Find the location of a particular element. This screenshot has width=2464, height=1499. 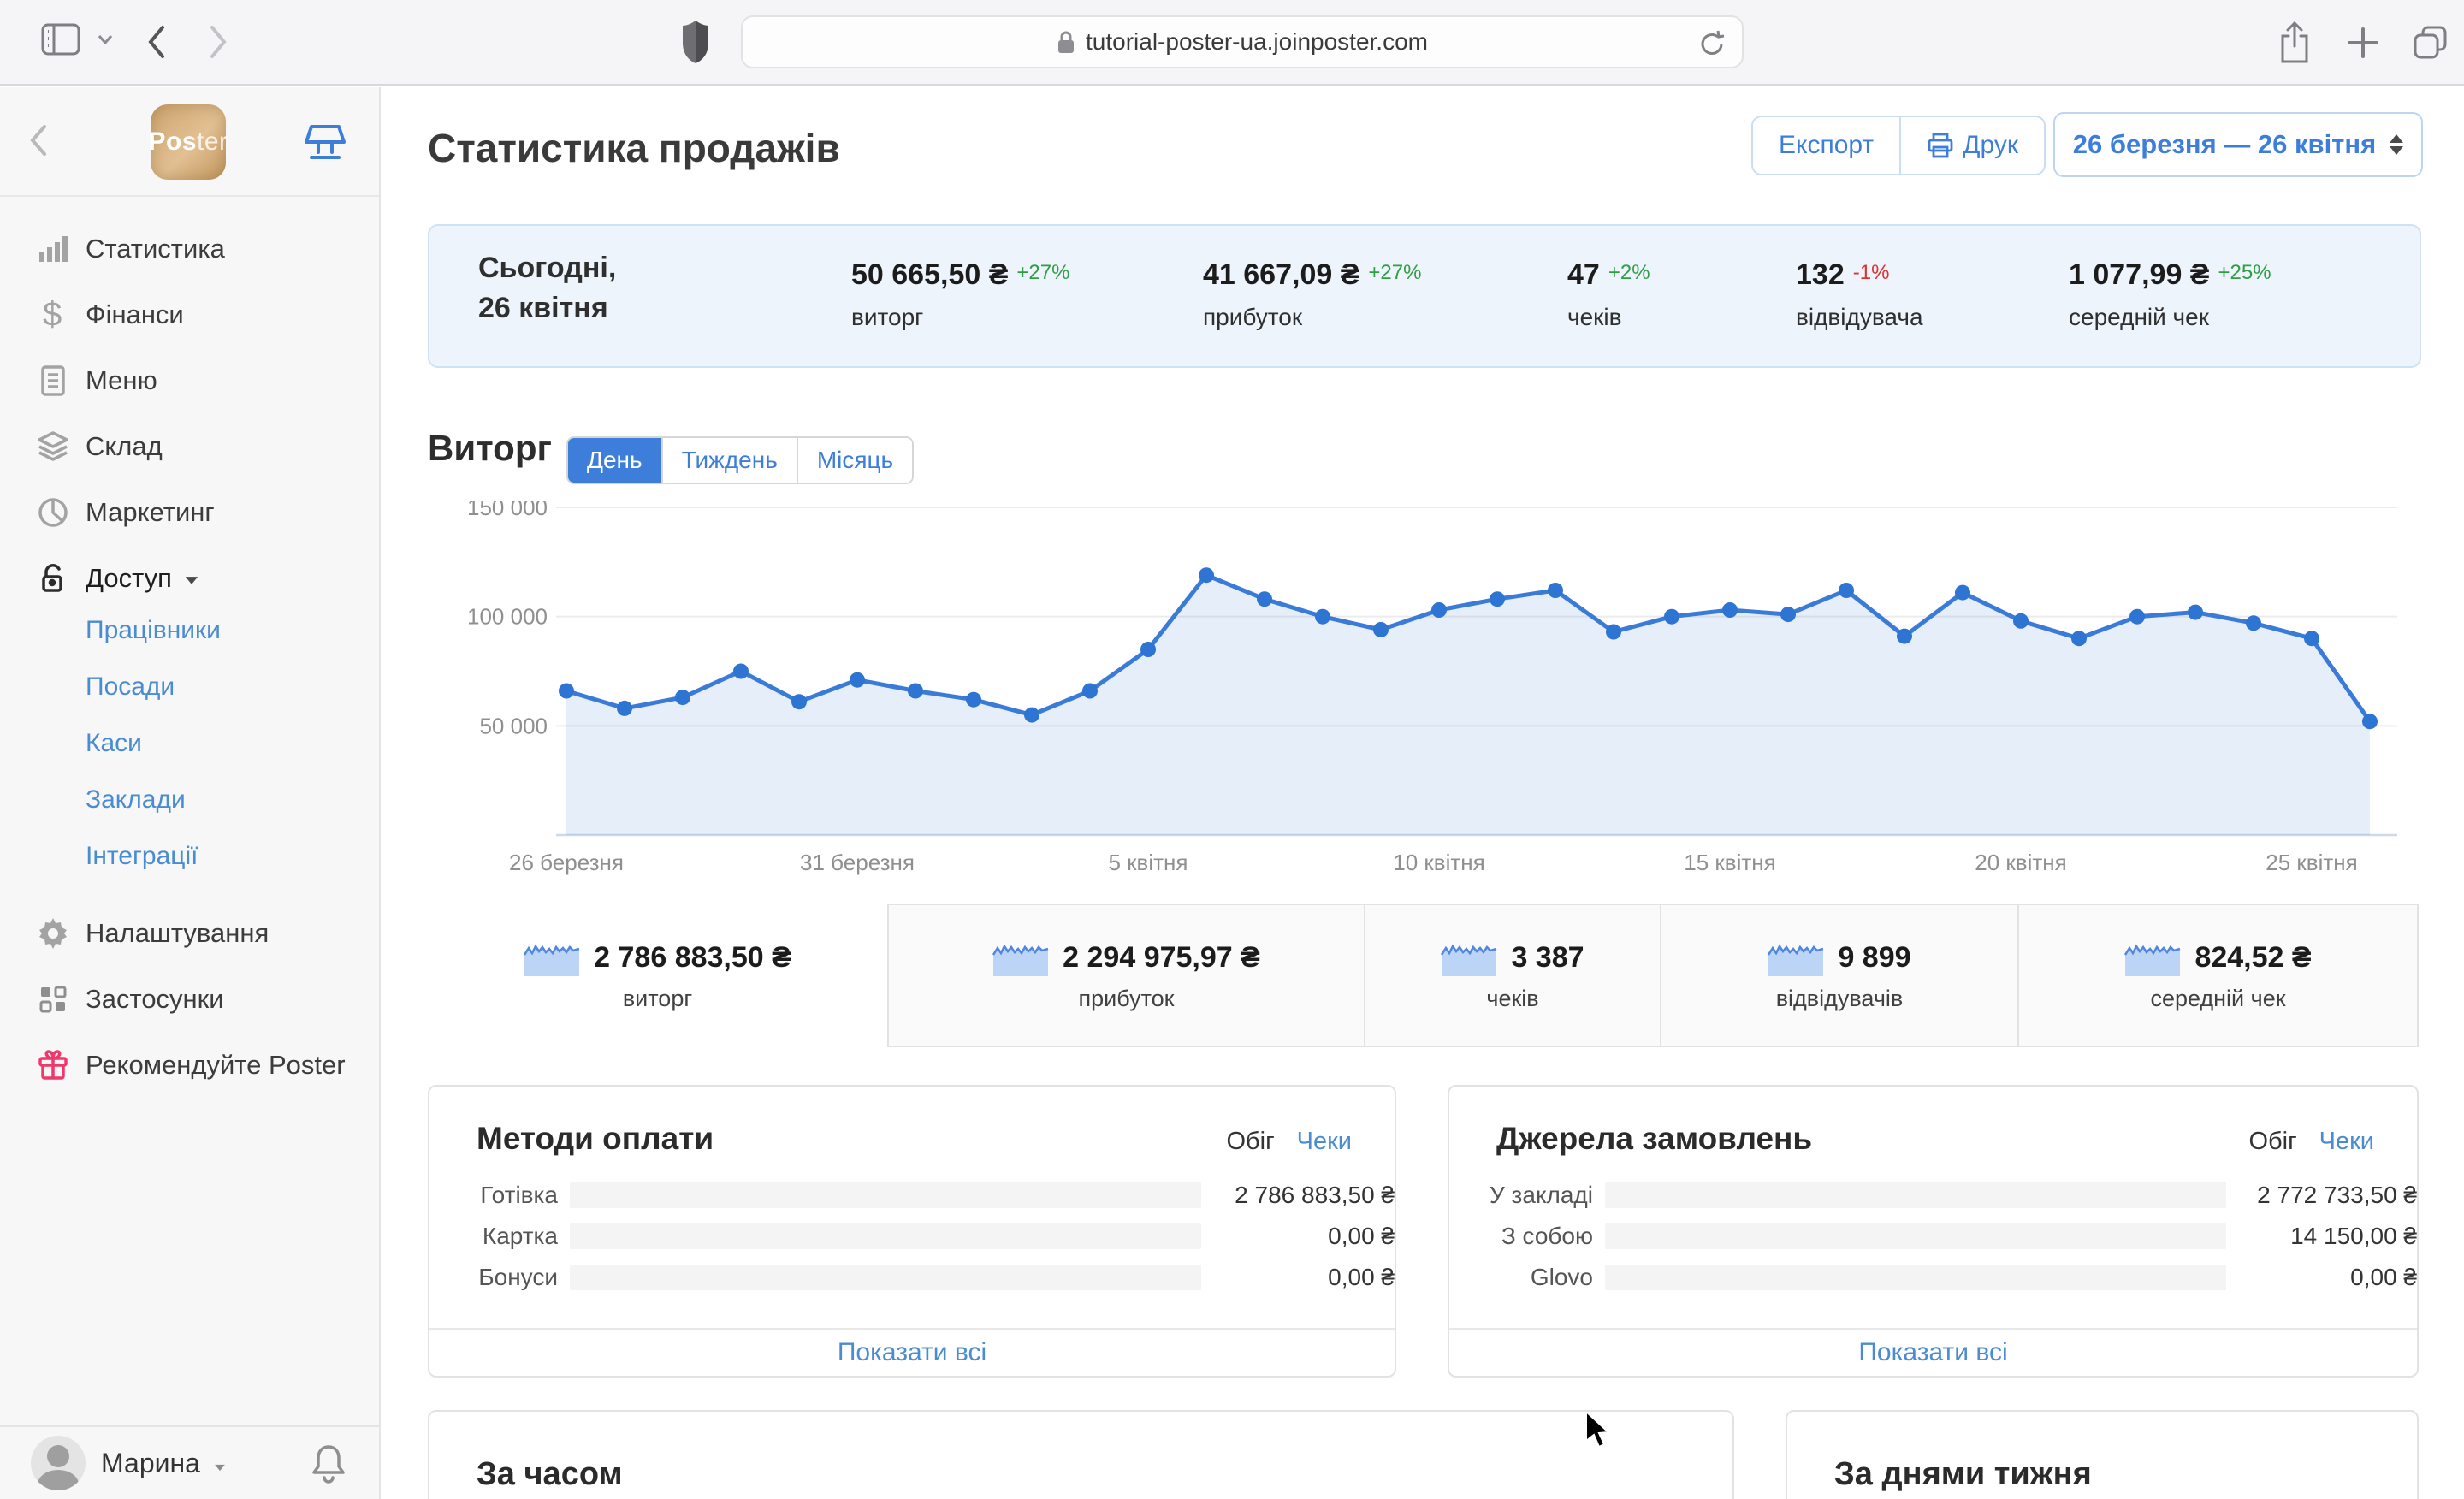

source-row-inhouse: У закладі 2 772 733,50 ₴ is located at coordinates (1953, 1195).